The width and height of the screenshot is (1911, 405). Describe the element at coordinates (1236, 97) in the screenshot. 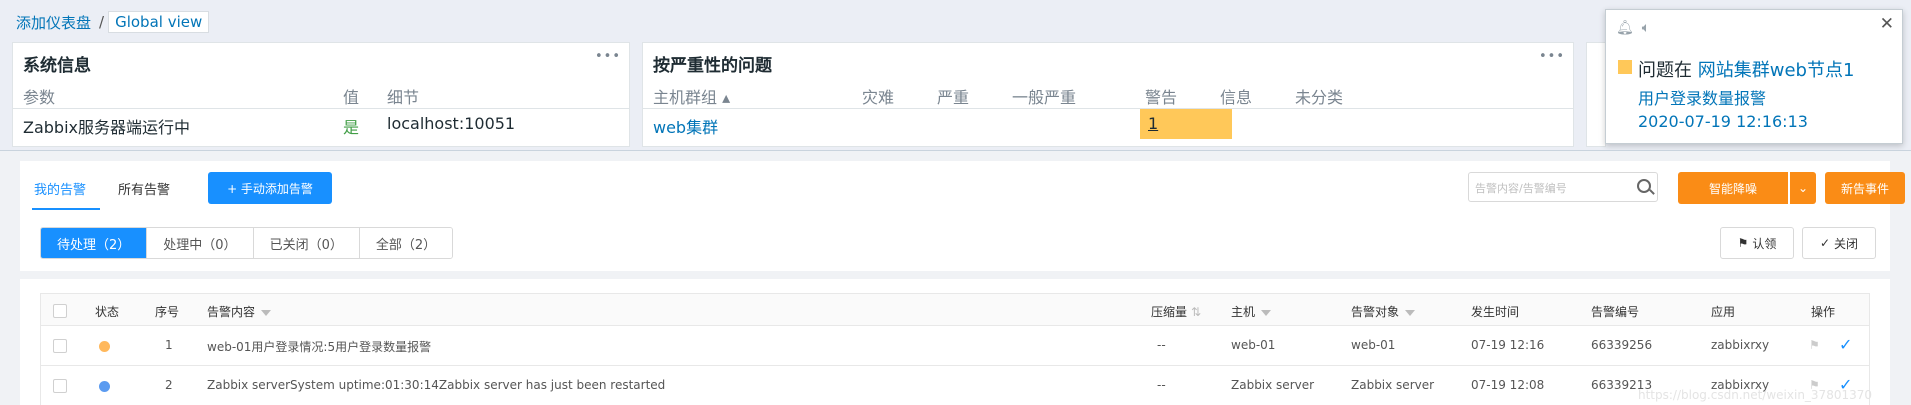

I see `col-info: 信息` at that location.